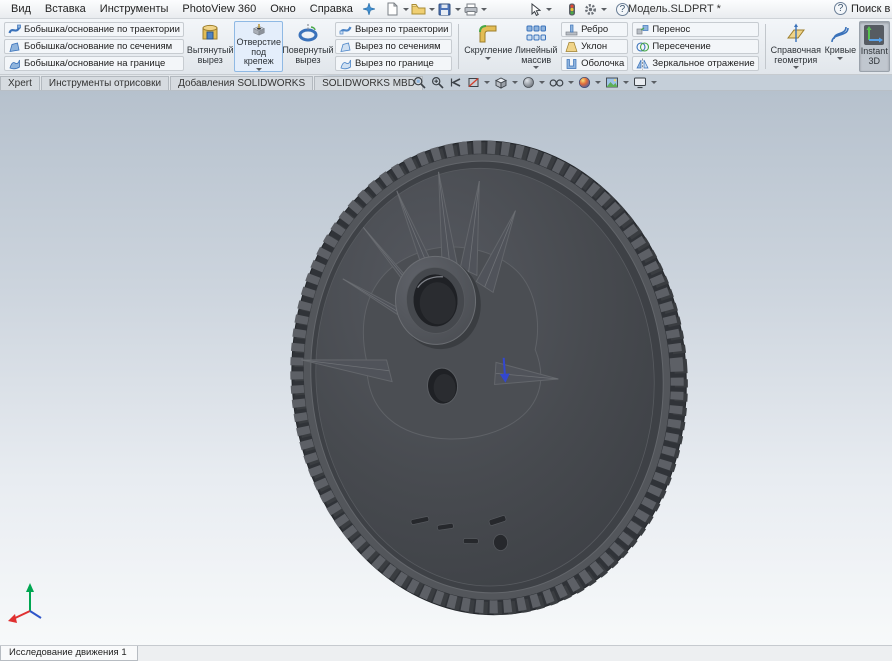  I want to click on fillet-icon, so click(488, 34).